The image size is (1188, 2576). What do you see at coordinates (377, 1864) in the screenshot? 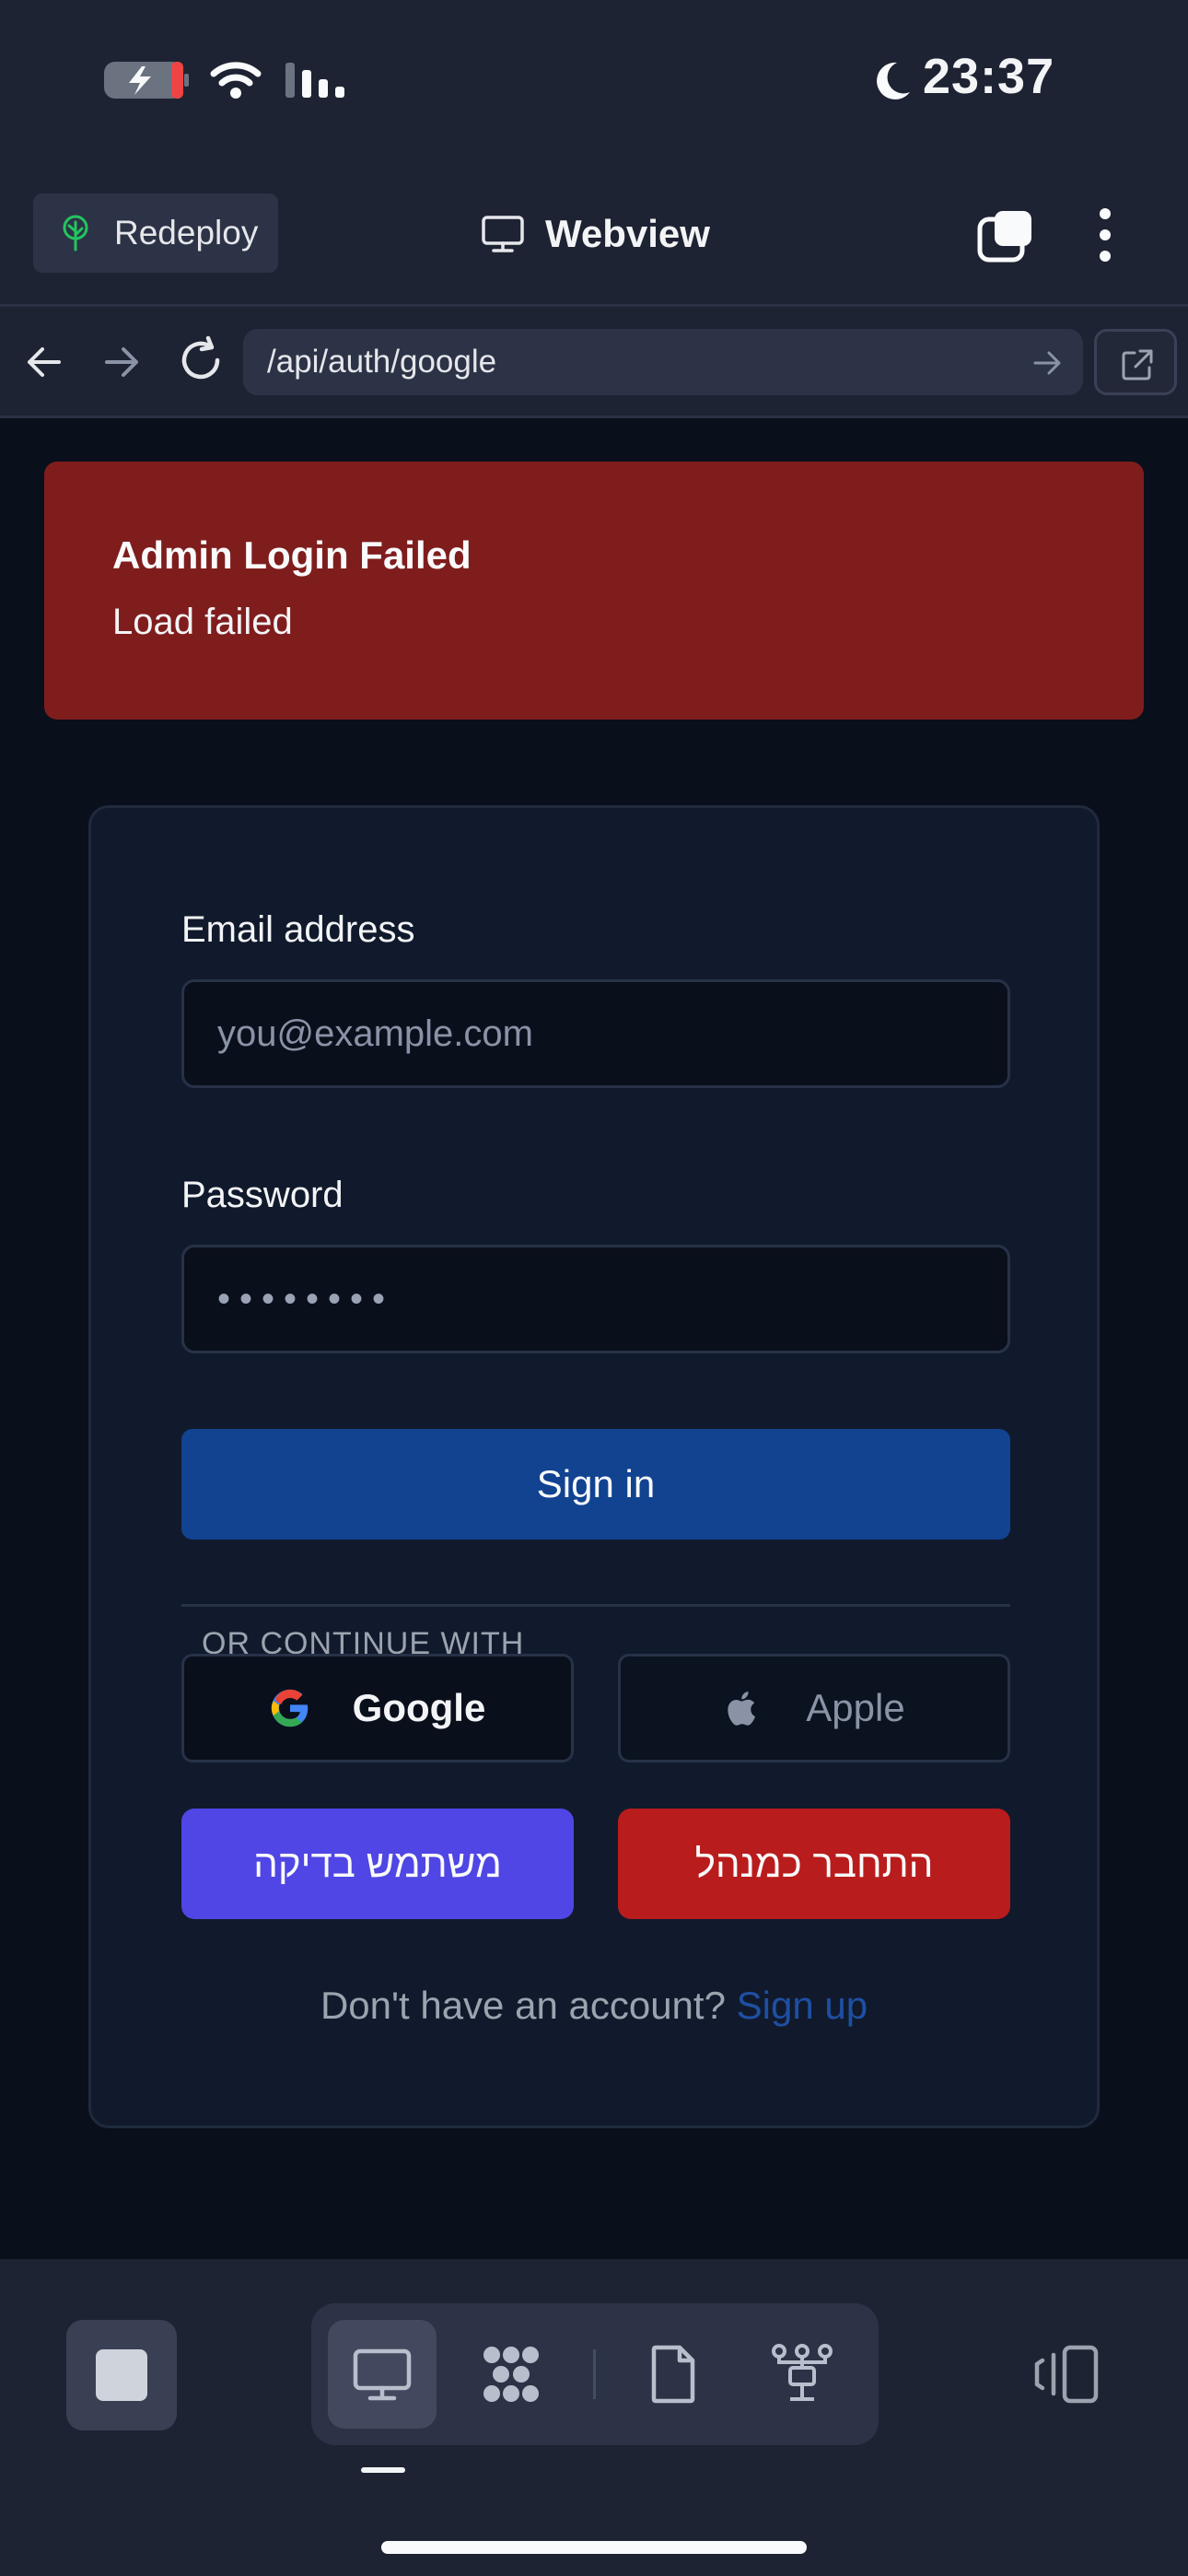
I see `test-user-button: משתמש בדיקה` at bounding box center [377, 1864].